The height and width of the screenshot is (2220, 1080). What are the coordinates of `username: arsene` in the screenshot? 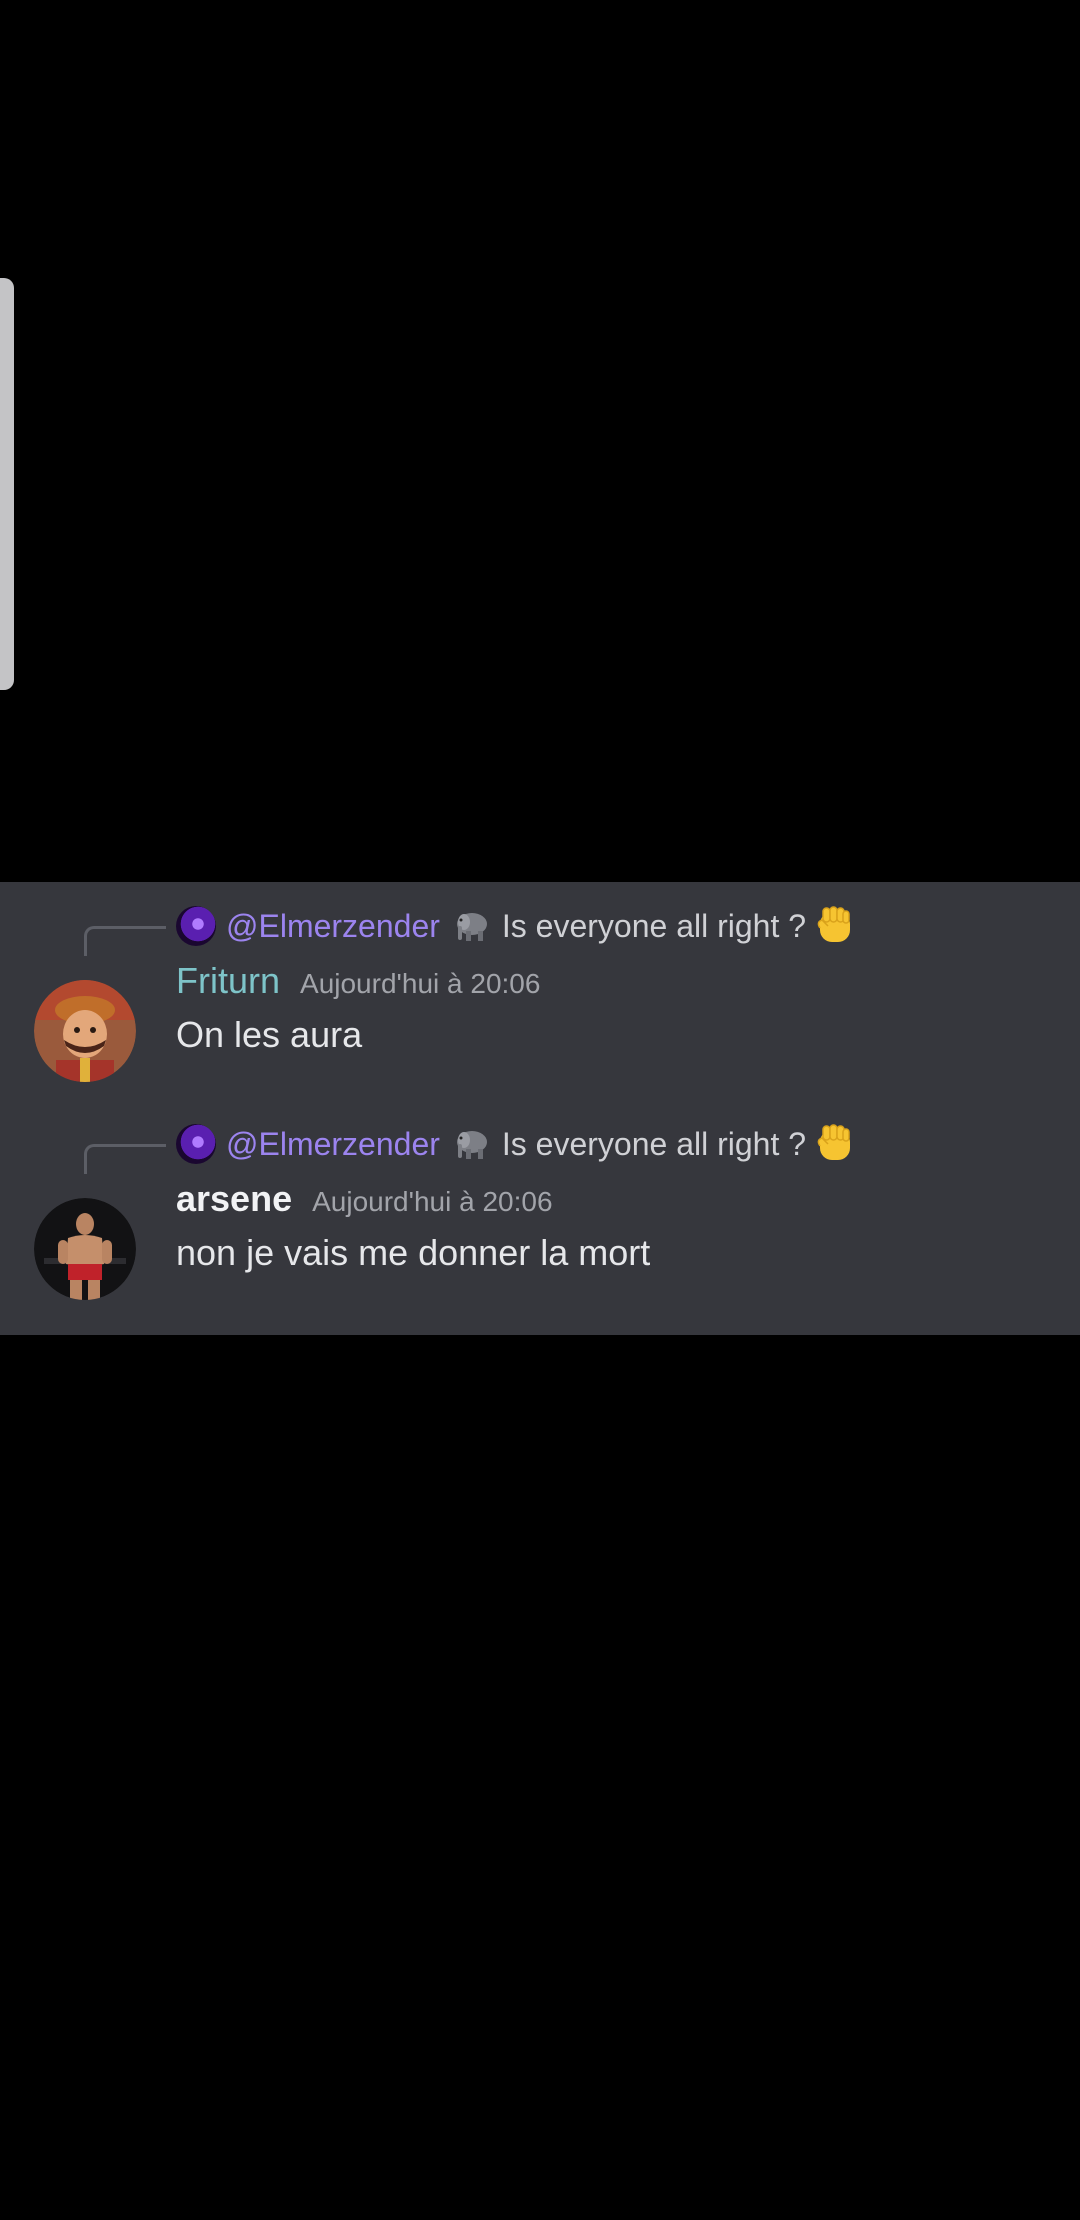 It's located at (234, 1199).